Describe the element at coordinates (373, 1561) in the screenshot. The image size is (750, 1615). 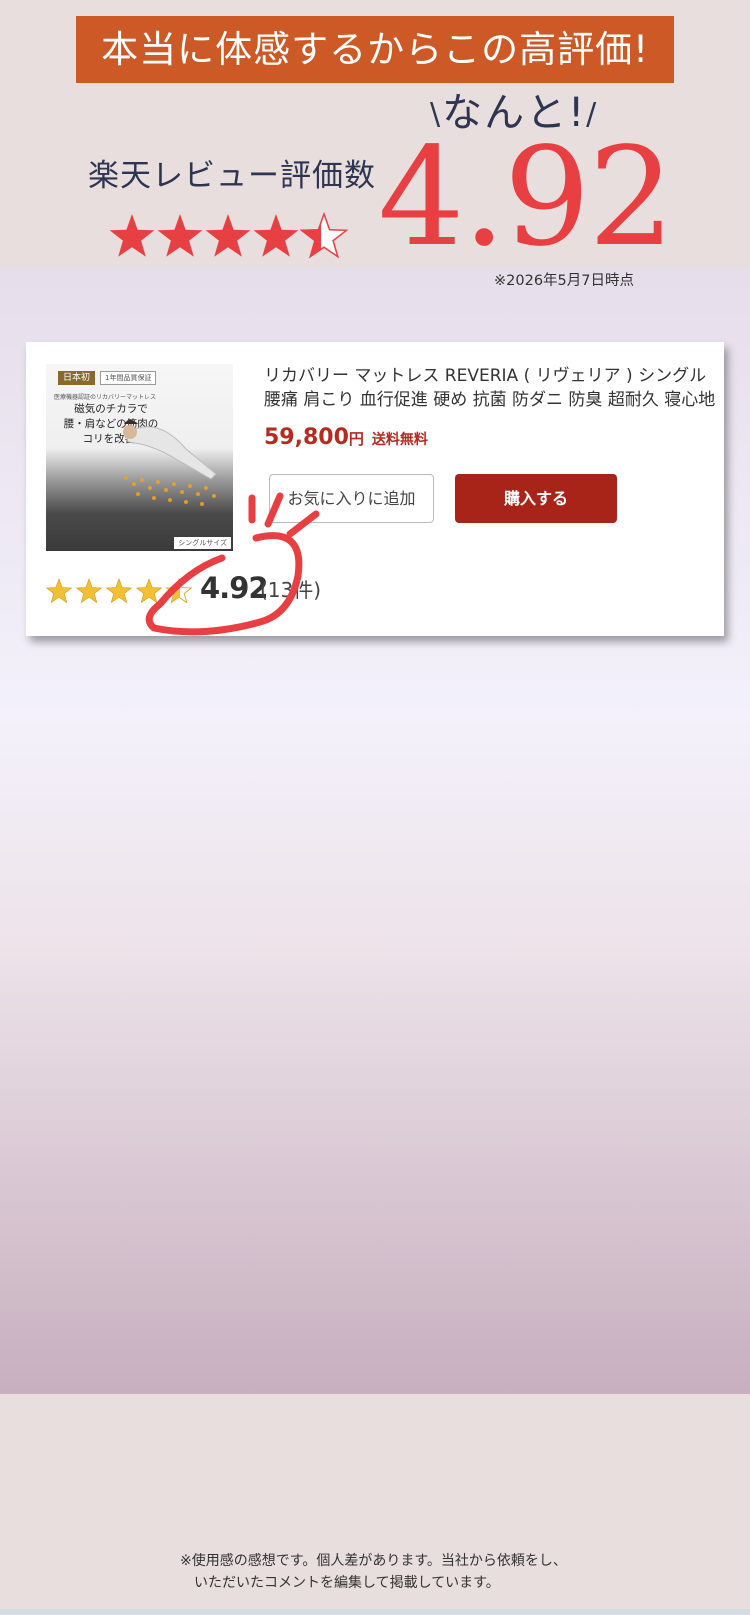
I see `disclaimer-line: ※使用感の感想です。個人差があります。当社から依頼をし、` at that location.